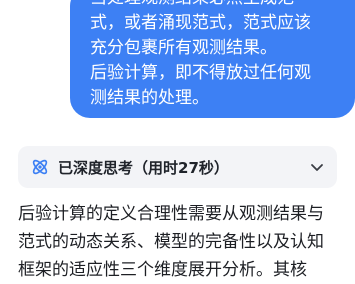  Describe the element at coordinates (149, 98) in the screenshot. I see `user-message-line: 测结果的处理。` at that location.